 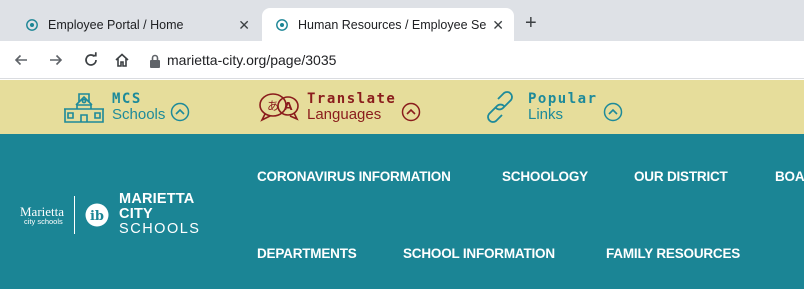 I want to click on tab-title: Employee Portal / Home, so click(x=116, y=24).